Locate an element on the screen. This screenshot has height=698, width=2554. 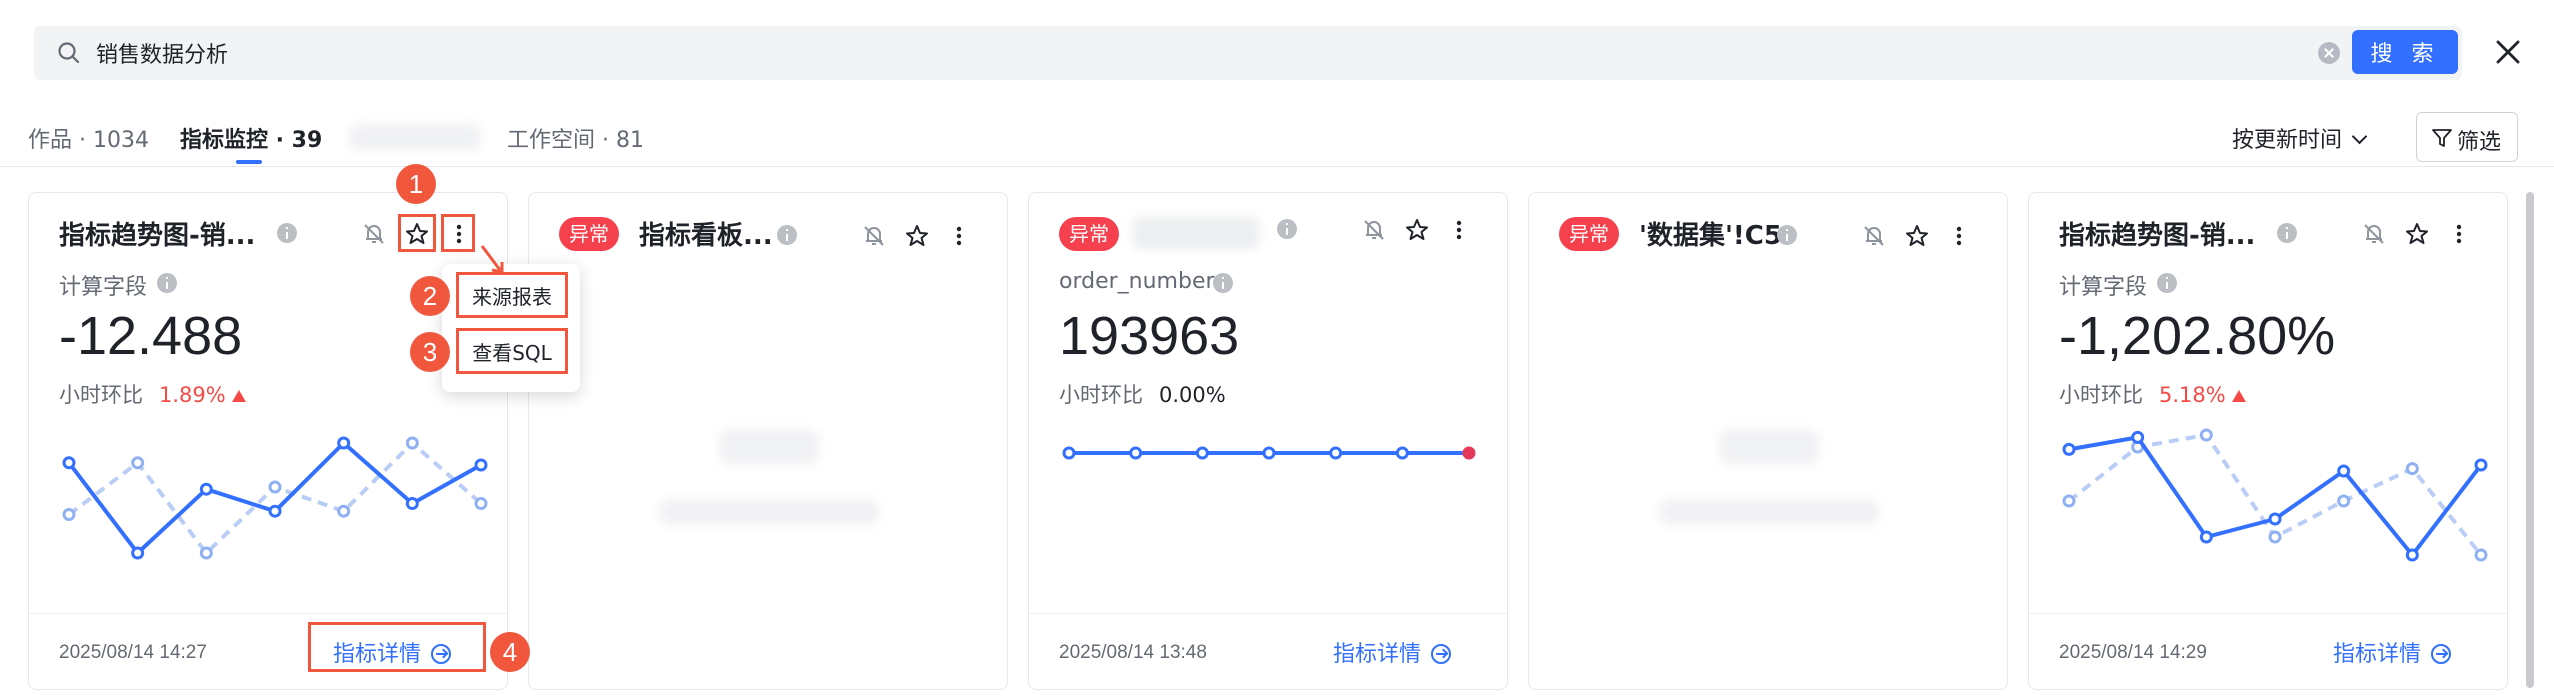
card-footer: 2025/08/14 13:48 指标详情 is located at coordinates (1268, 651).